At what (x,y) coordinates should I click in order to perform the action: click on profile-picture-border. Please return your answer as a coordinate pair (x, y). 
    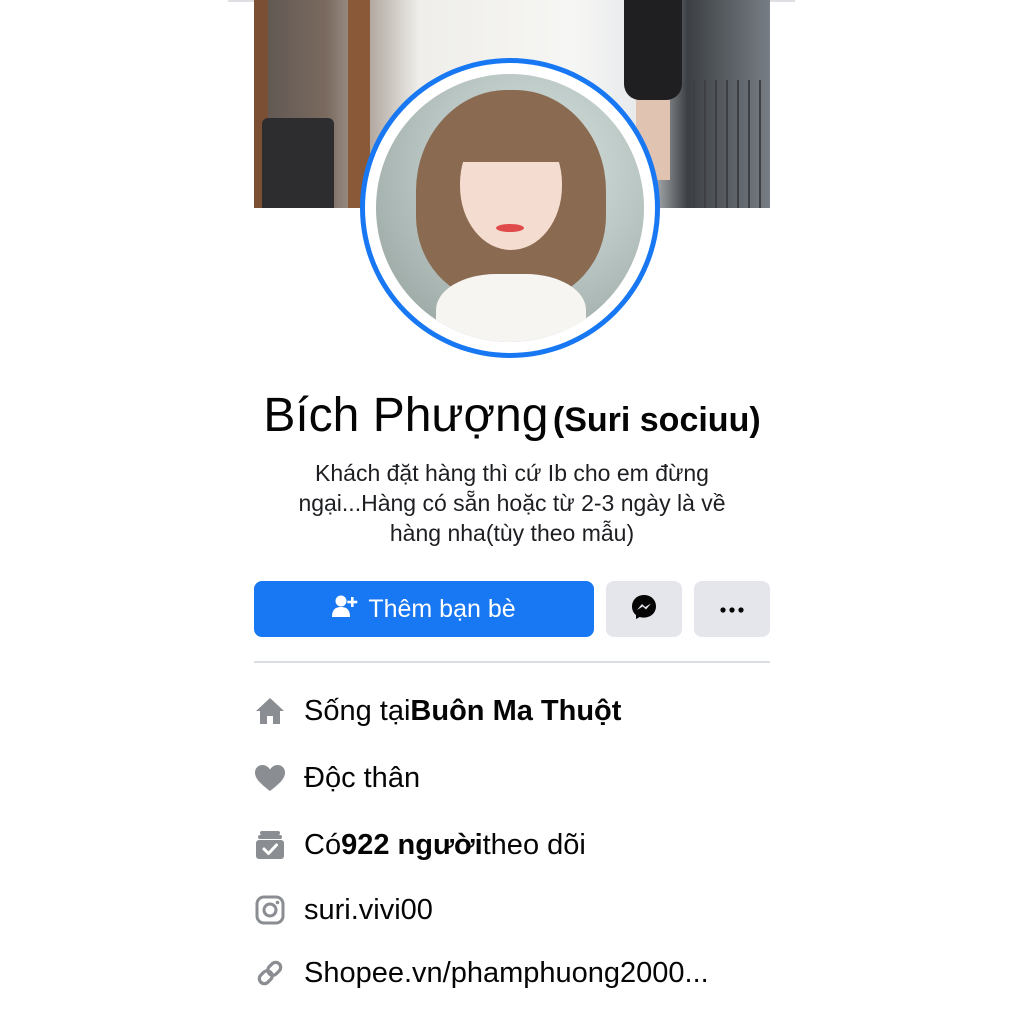
    Looking at the image, I should click on (510, 208).